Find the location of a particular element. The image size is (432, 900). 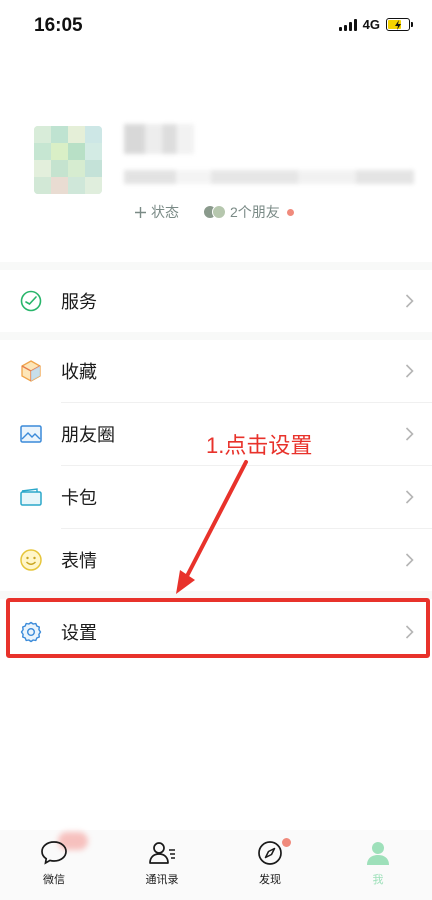

menu-item-label: 朋友圈 is located at coordinates (88, 435).